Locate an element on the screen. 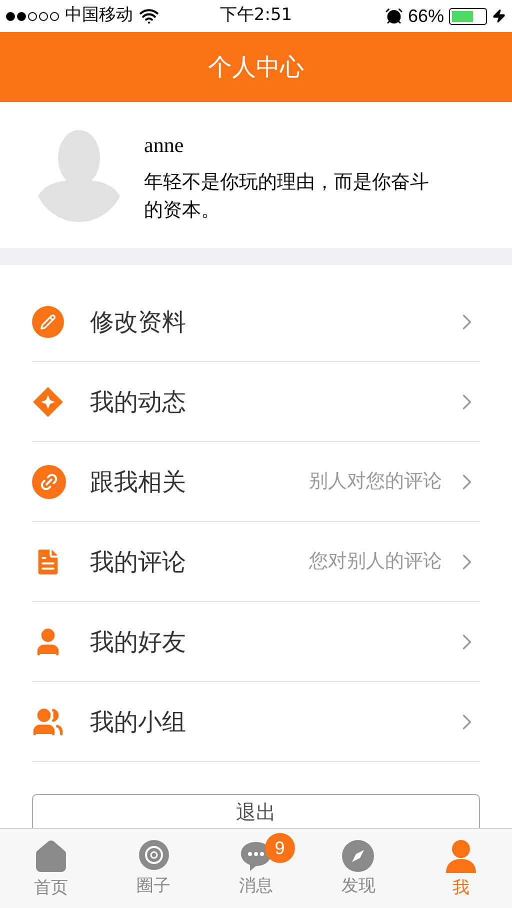 This screenshot has height=908, width=512. camera-lens-icon is located at coordinates (153, 856).